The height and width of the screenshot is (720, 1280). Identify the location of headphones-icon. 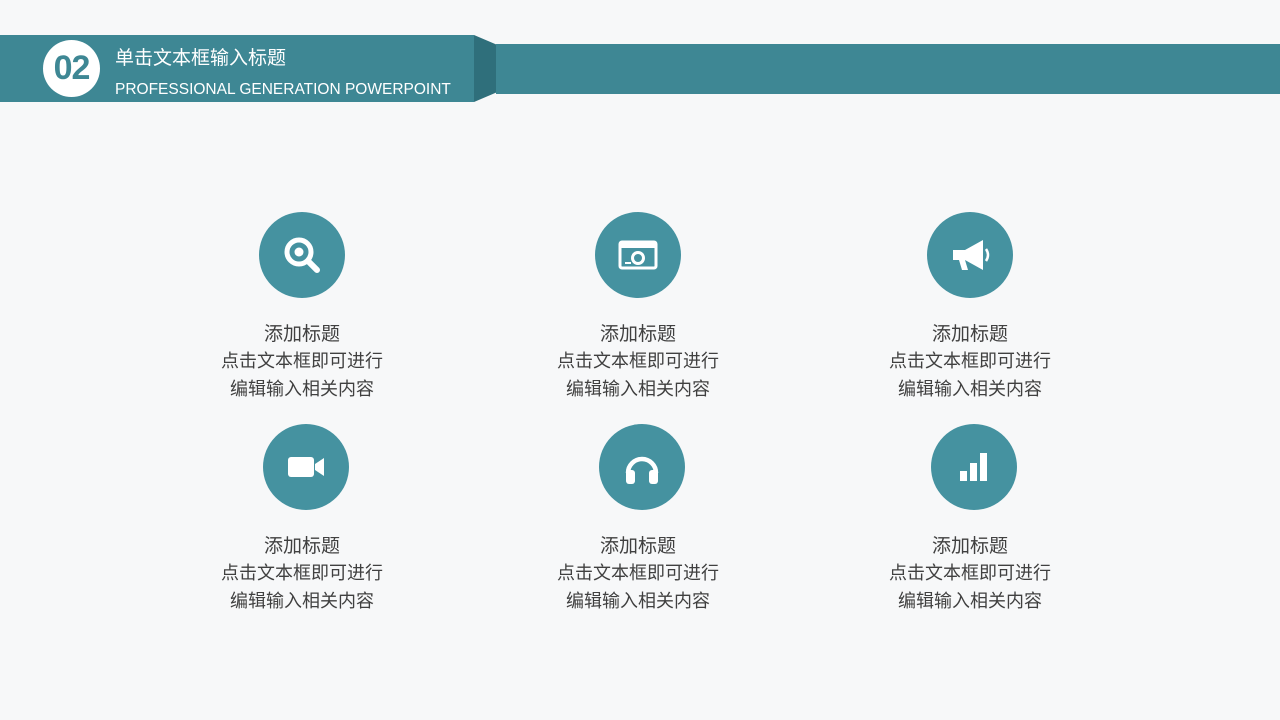
(642, 470).